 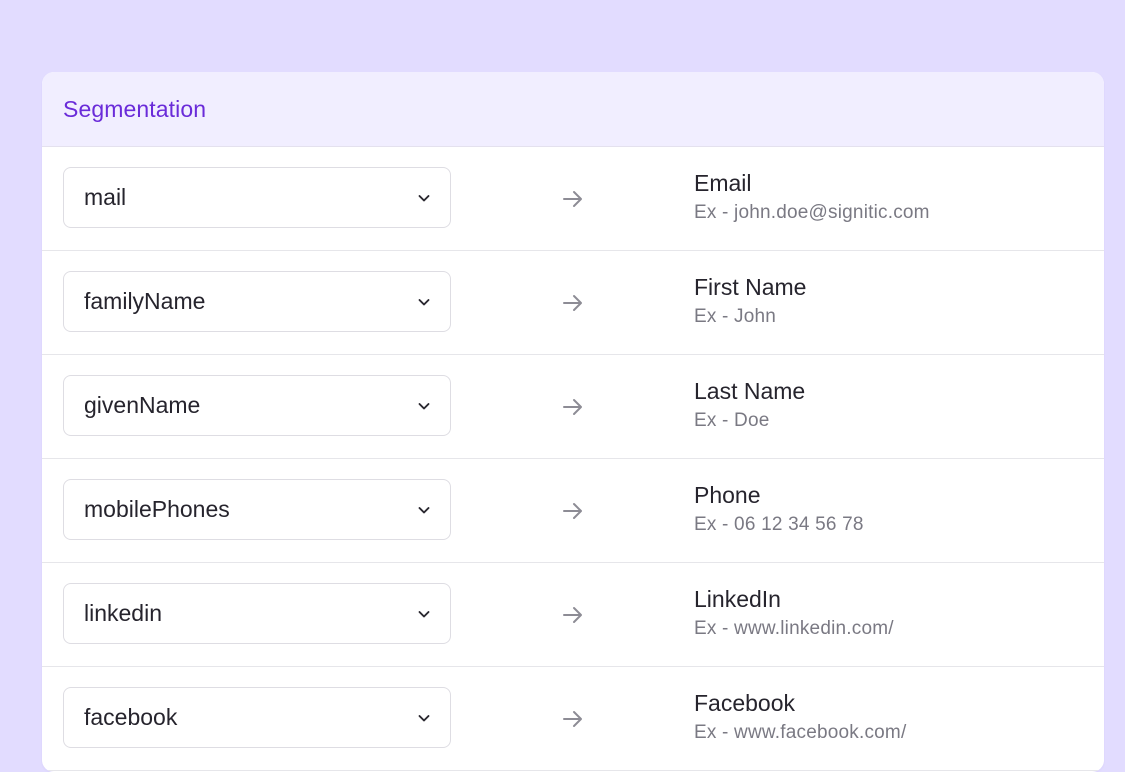 I want to click on source-field-select: linkedin, so click(x=257, y=613).